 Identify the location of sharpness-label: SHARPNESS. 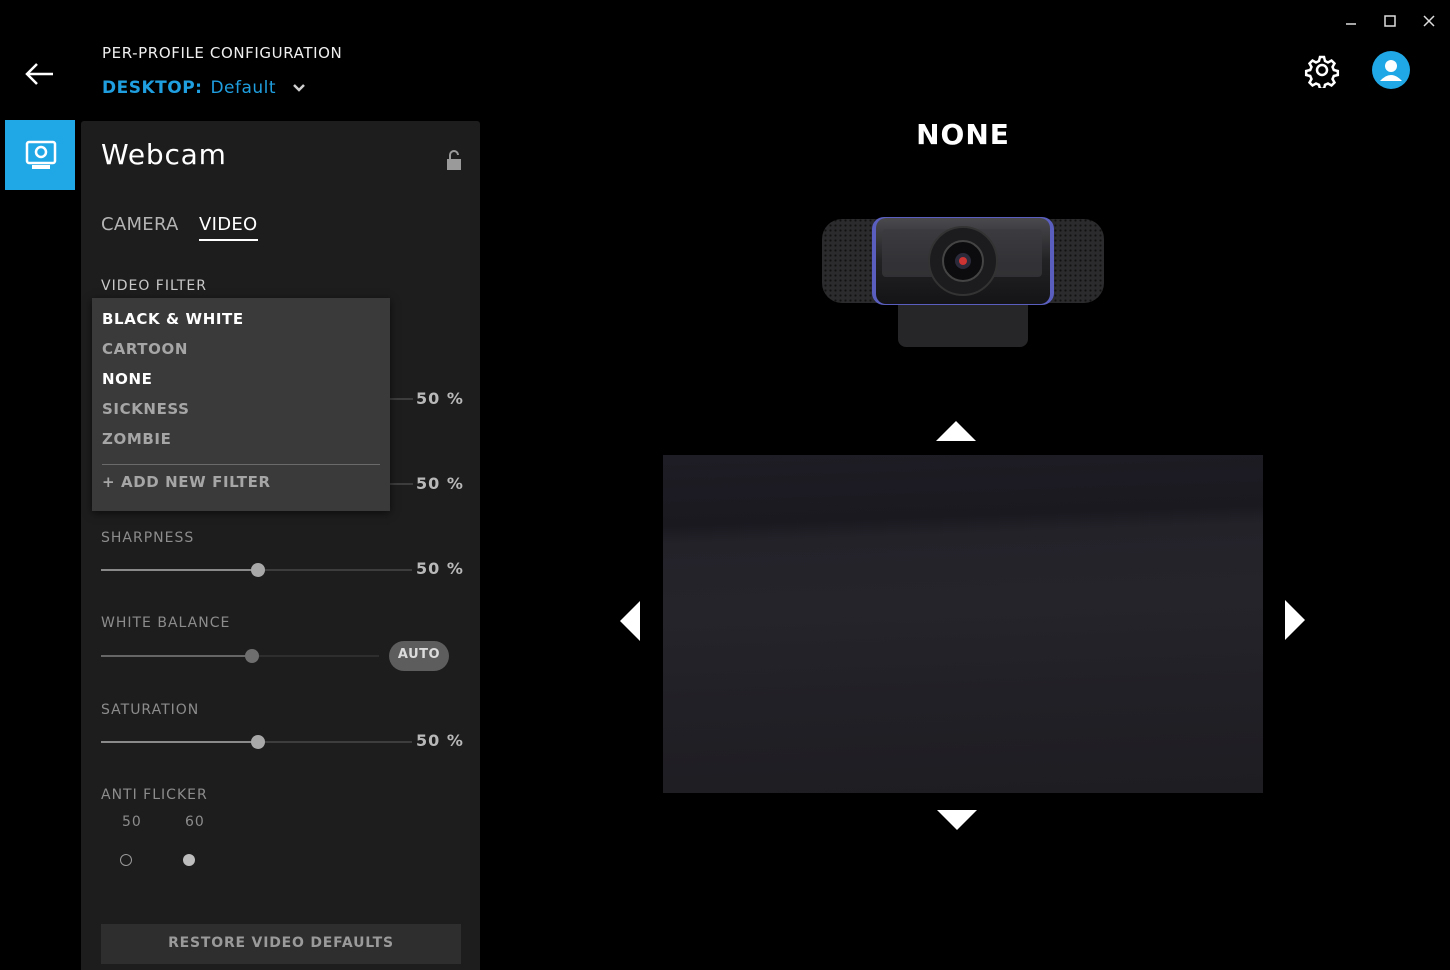
(148, 538).